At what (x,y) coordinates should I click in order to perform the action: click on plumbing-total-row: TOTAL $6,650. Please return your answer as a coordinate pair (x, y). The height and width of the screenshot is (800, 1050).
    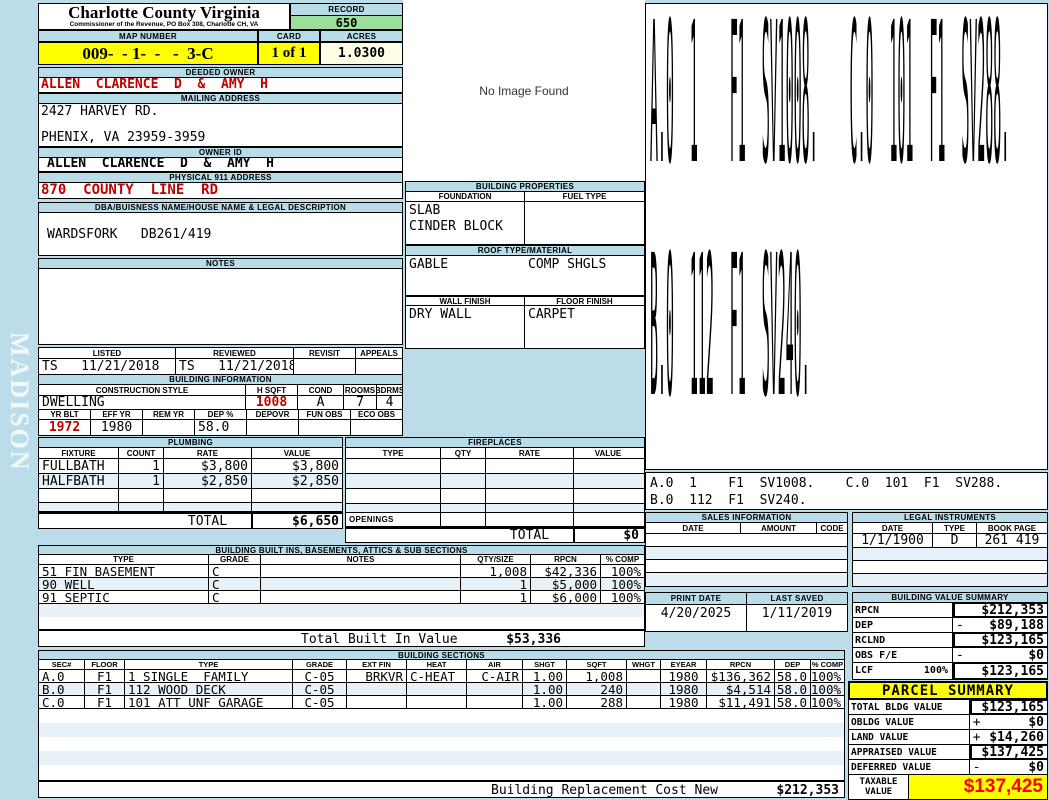
    Looking at the image, I should click on (190, 520).